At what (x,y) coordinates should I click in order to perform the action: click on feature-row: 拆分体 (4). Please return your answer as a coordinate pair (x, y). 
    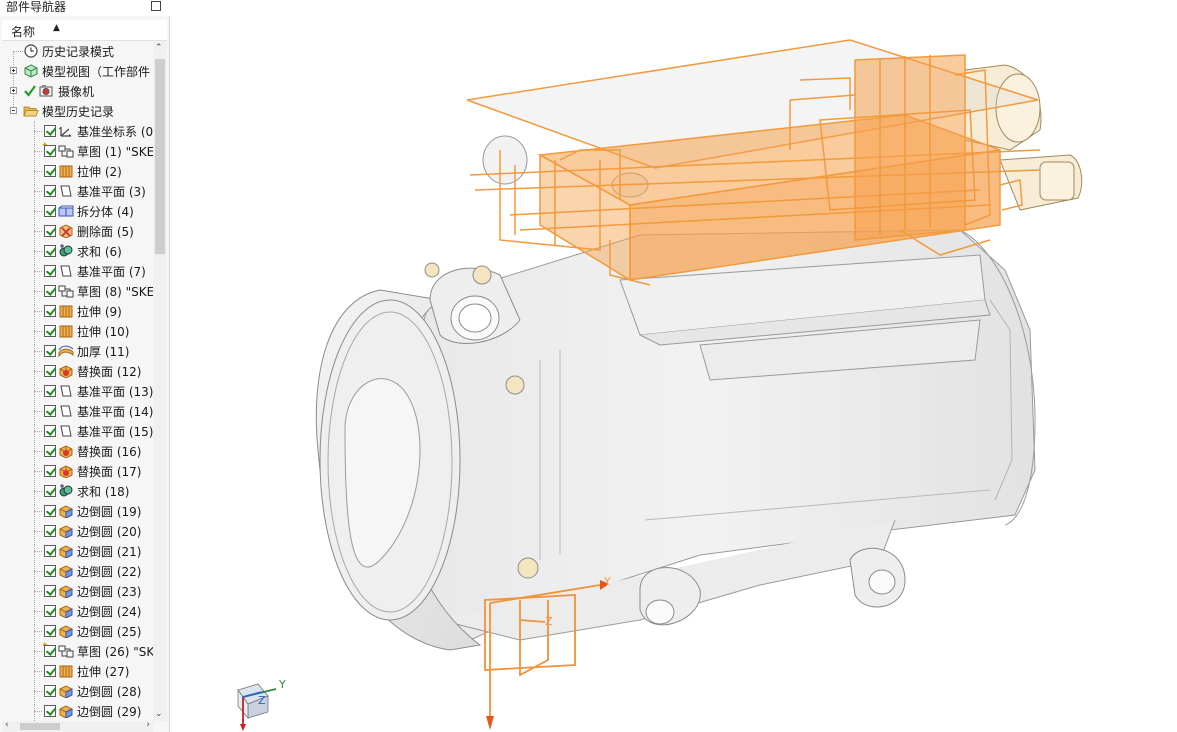
    Looking at the image, I should click on (77, 211).